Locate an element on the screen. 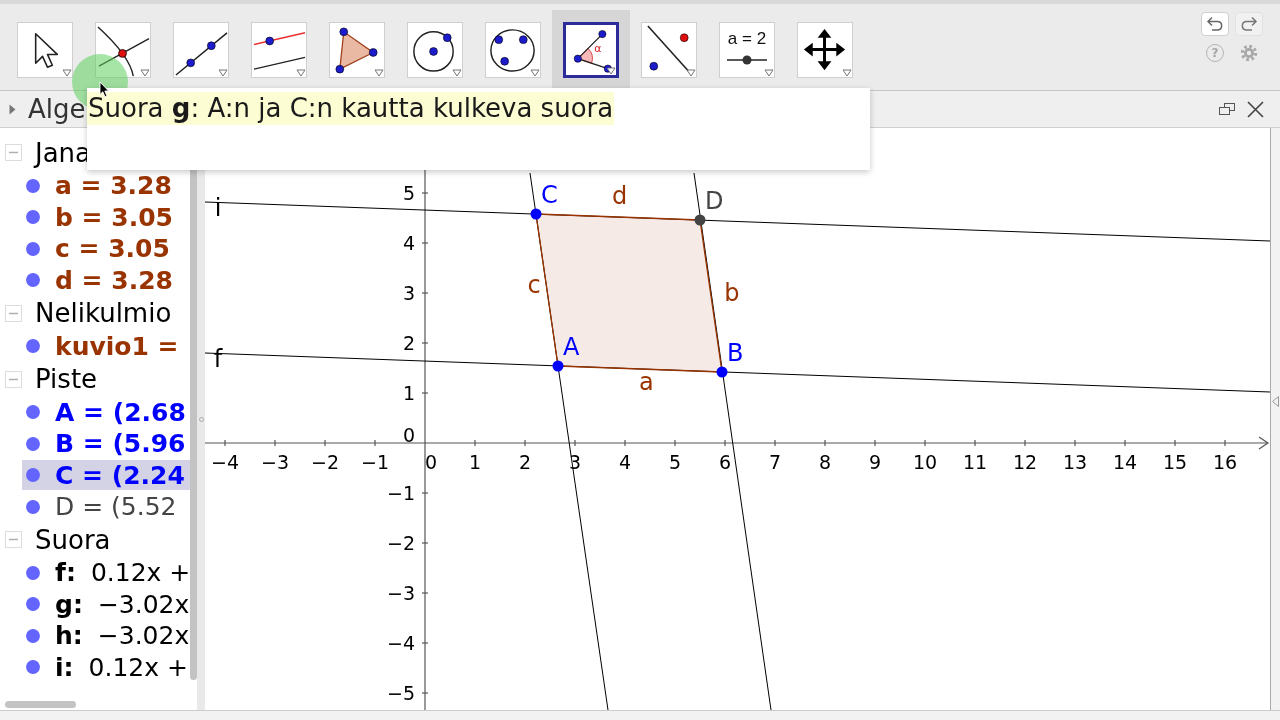 This screenshot has height=720, width=1280. x-tick-label: −4 is located at coordinates (225, 462).